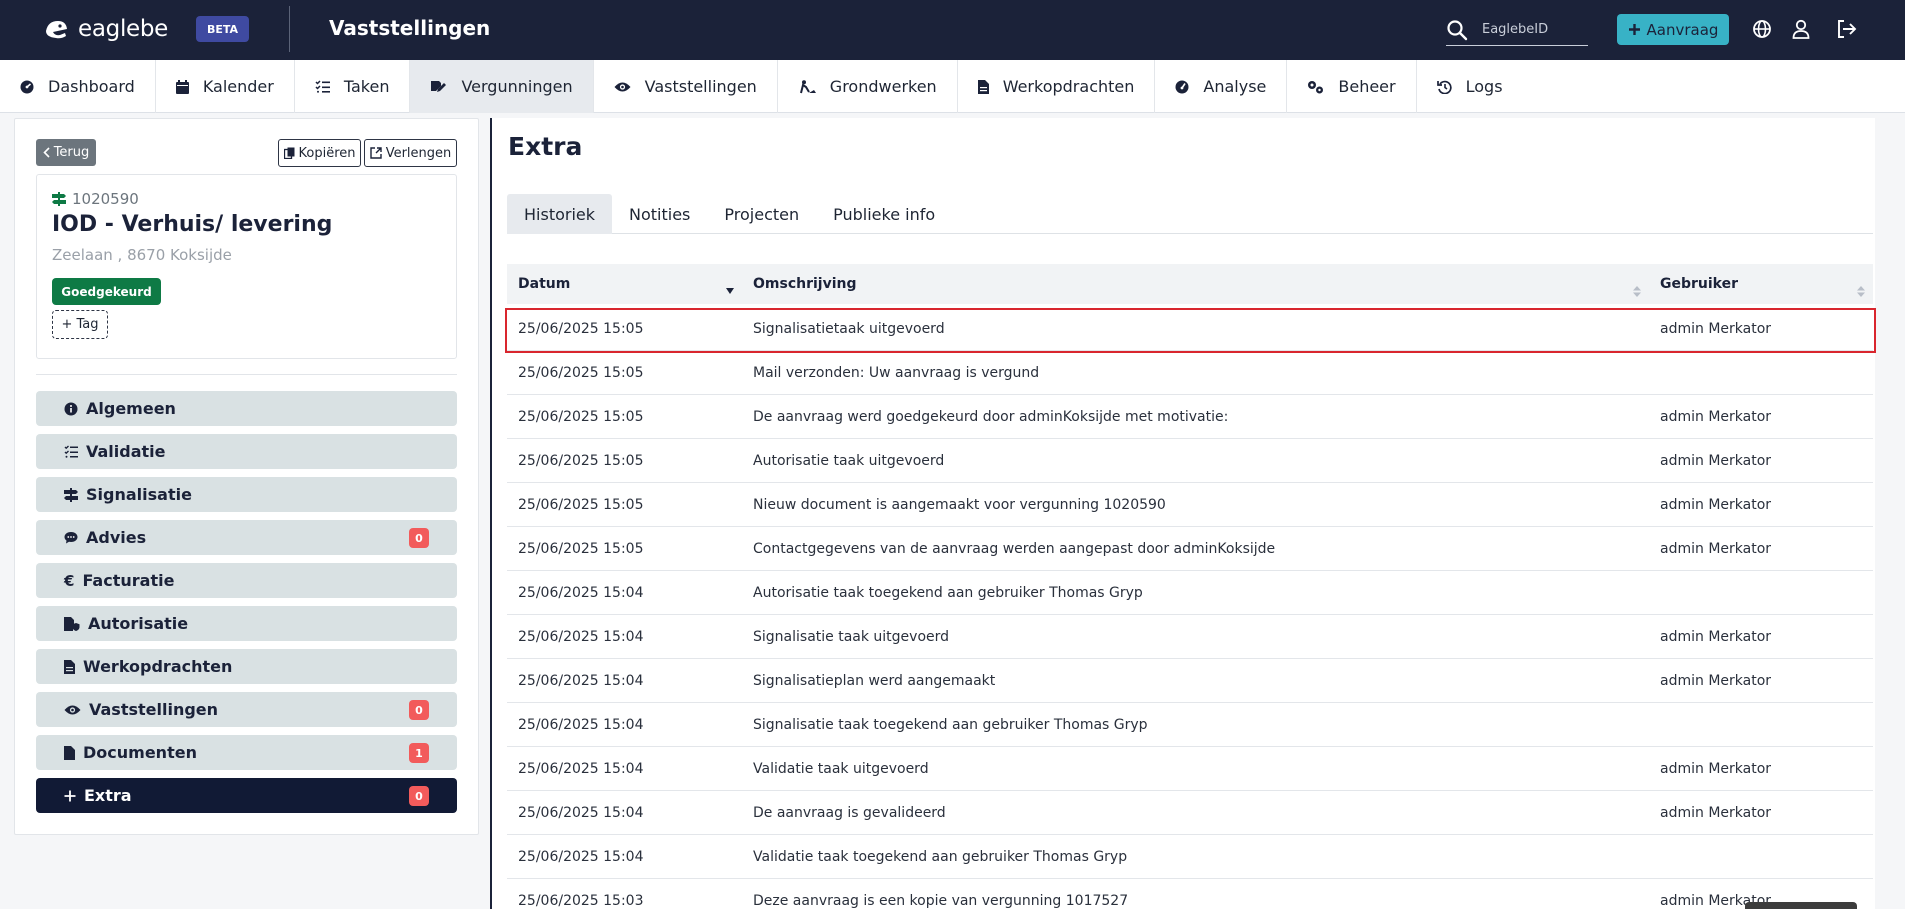 The height and width of the screenshot is (909, 1905). Describe the element at coordinates (72, 623) in the screenshot. I see `file-shield-icon` at that location.